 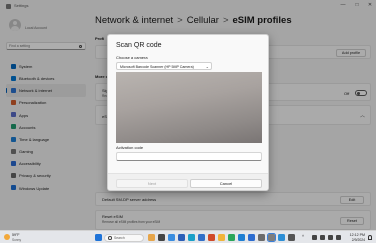 I want to click on settings-icon, so click(x=271, y=237).